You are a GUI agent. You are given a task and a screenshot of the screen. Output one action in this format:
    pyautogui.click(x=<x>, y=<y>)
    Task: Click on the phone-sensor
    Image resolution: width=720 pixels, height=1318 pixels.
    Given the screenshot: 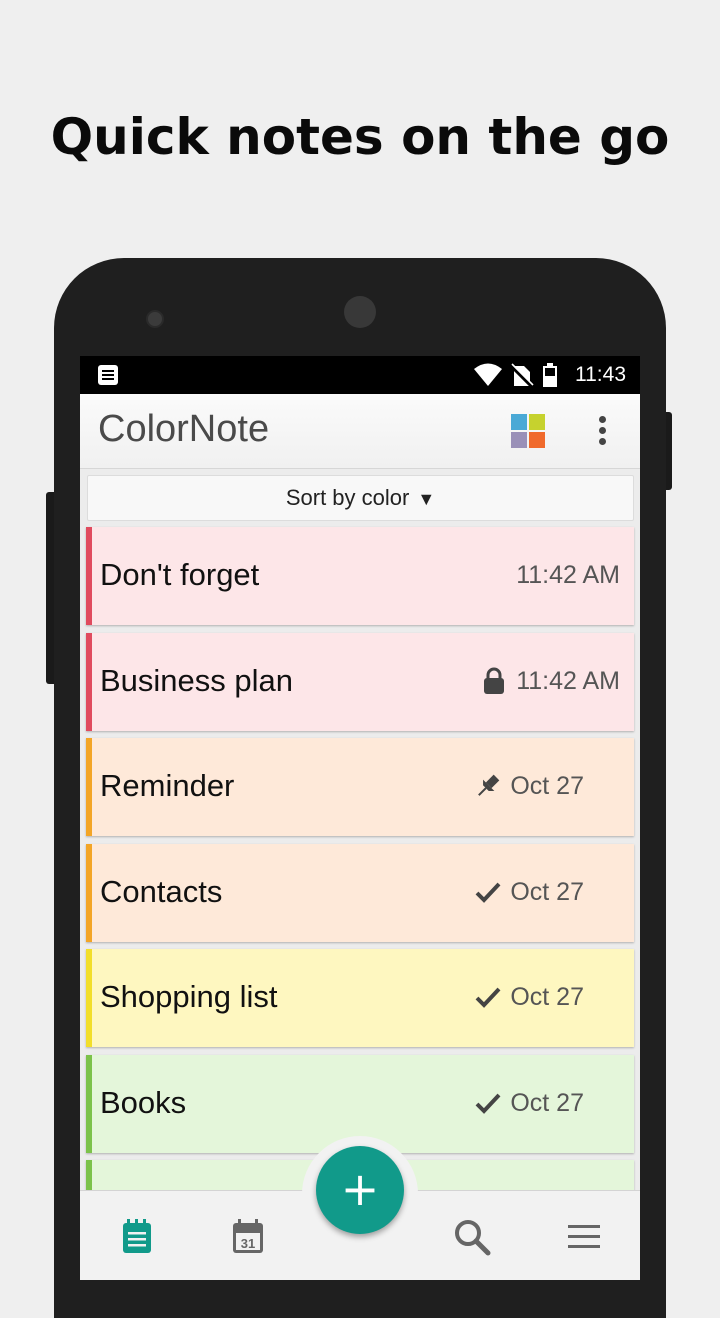 What is the action you would take?
    pyautogui.click(x=155, y=319)
    